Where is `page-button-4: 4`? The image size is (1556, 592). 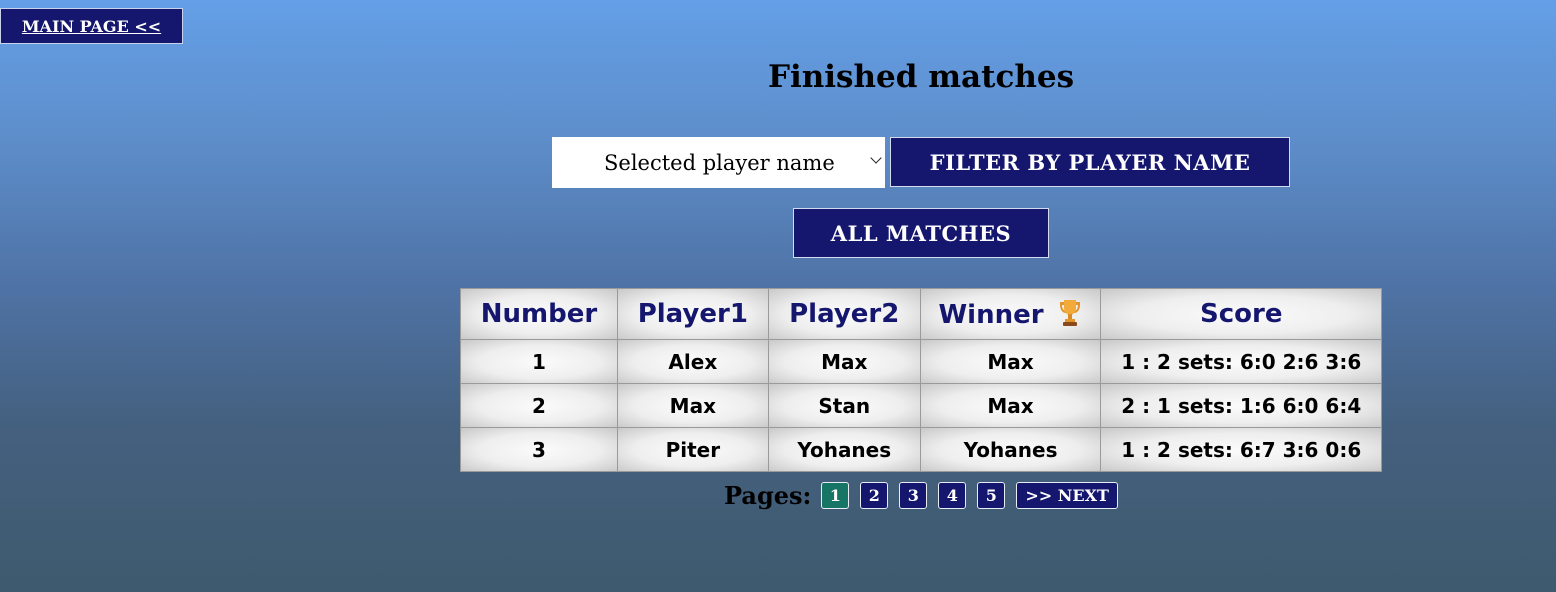 page-button-4: 4 is located at coordinates (952, 495).